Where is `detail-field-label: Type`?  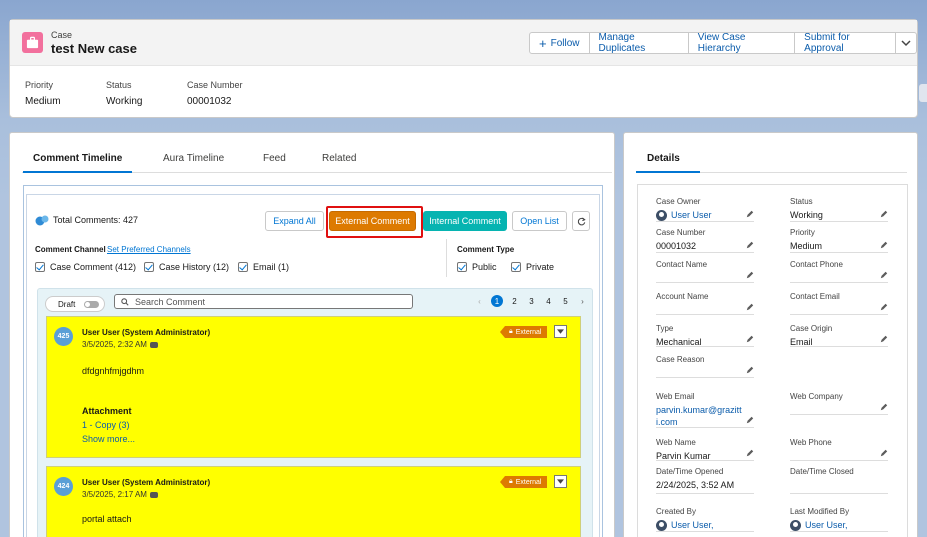
detail-field-label: Type is located at coordinates (665, 328).